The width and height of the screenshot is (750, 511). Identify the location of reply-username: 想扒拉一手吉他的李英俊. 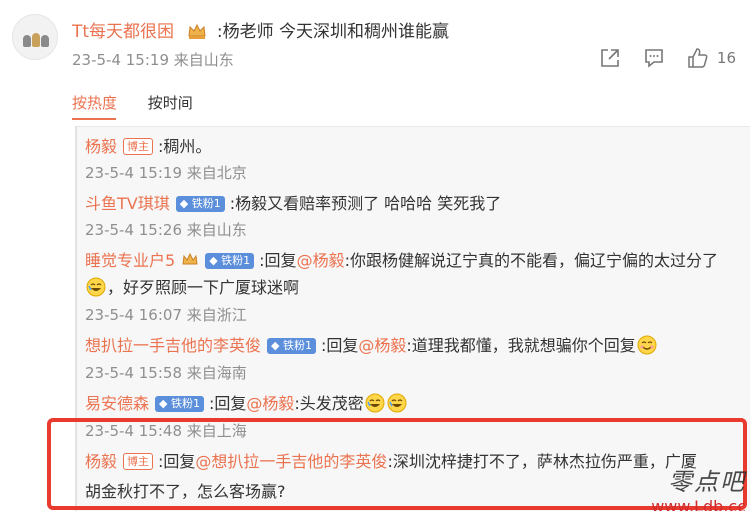
(173, 345).